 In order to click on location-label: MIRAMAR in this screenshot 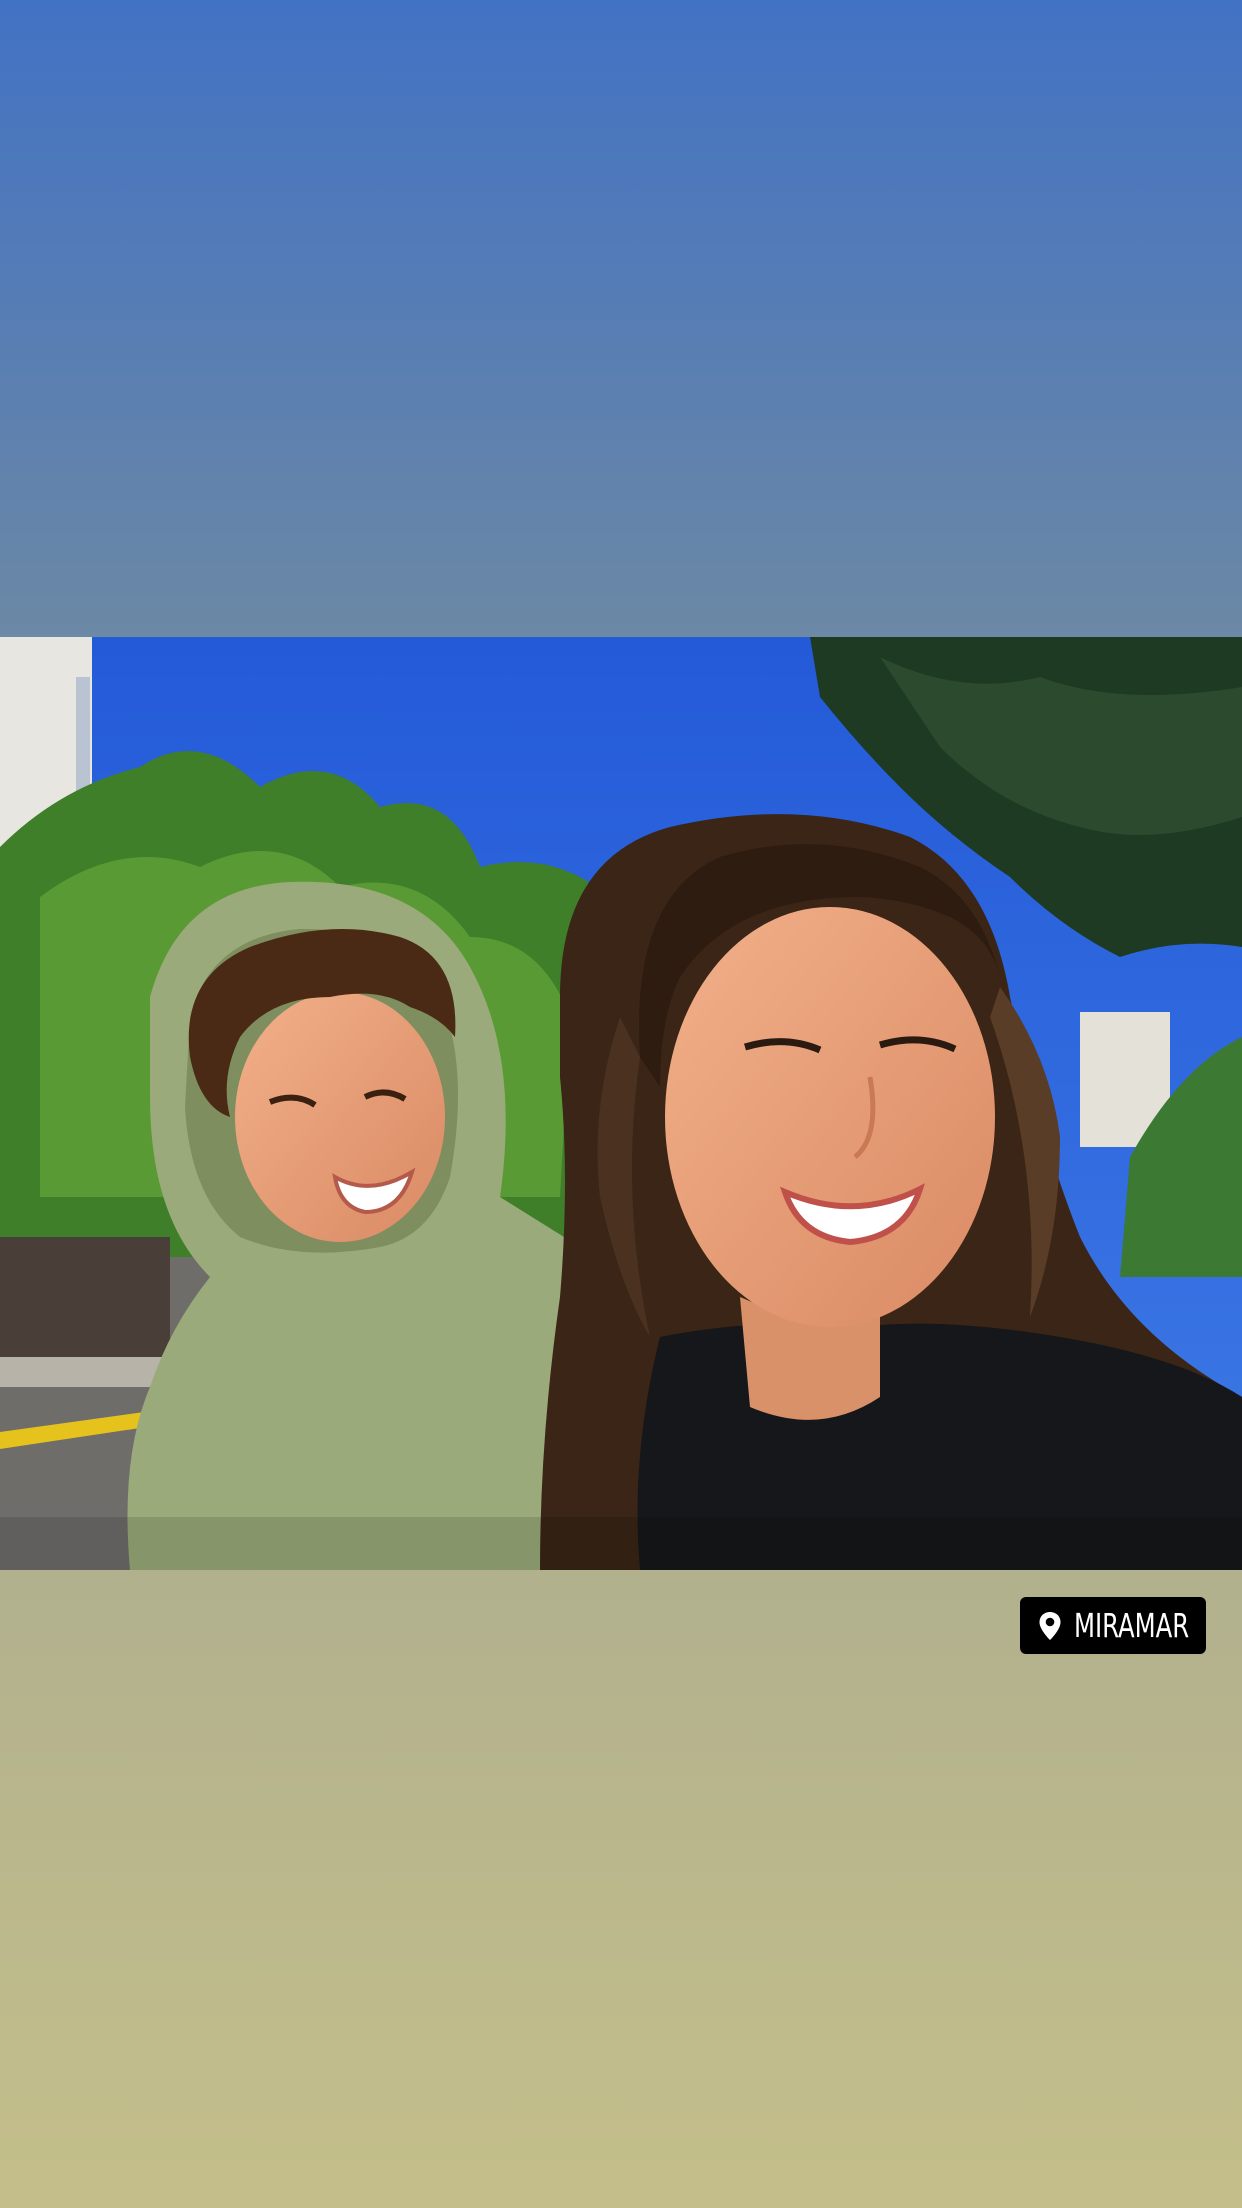, I will do `click(1132, 1625)`.